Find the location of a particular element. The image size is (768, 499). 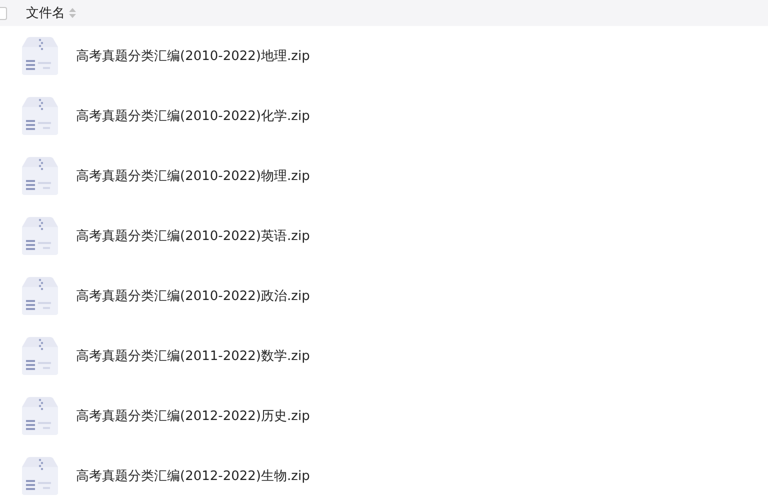

file-name: 高考真题分类汇编(2011-2022)数学.zip is located at coordinates (193, 356).